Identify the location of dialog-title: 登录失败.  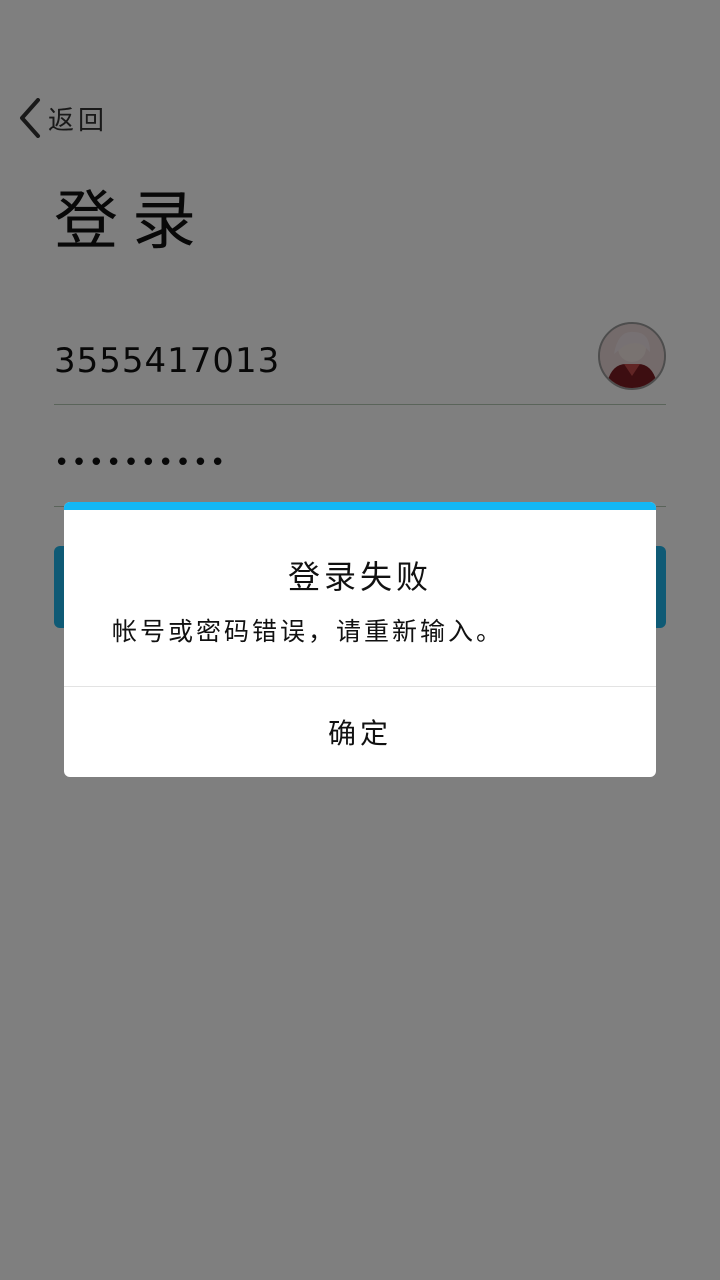
(359, 577).